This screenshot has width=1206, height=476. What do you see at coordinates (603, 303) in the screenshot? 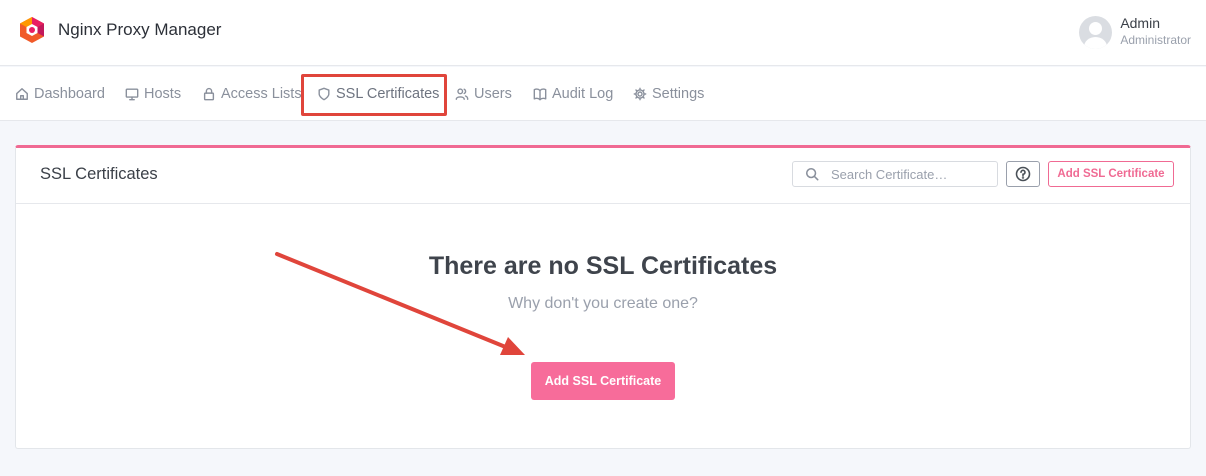
I see `empty-state-subtitle: Why don't you create one?` at bounding box center [603, 303].